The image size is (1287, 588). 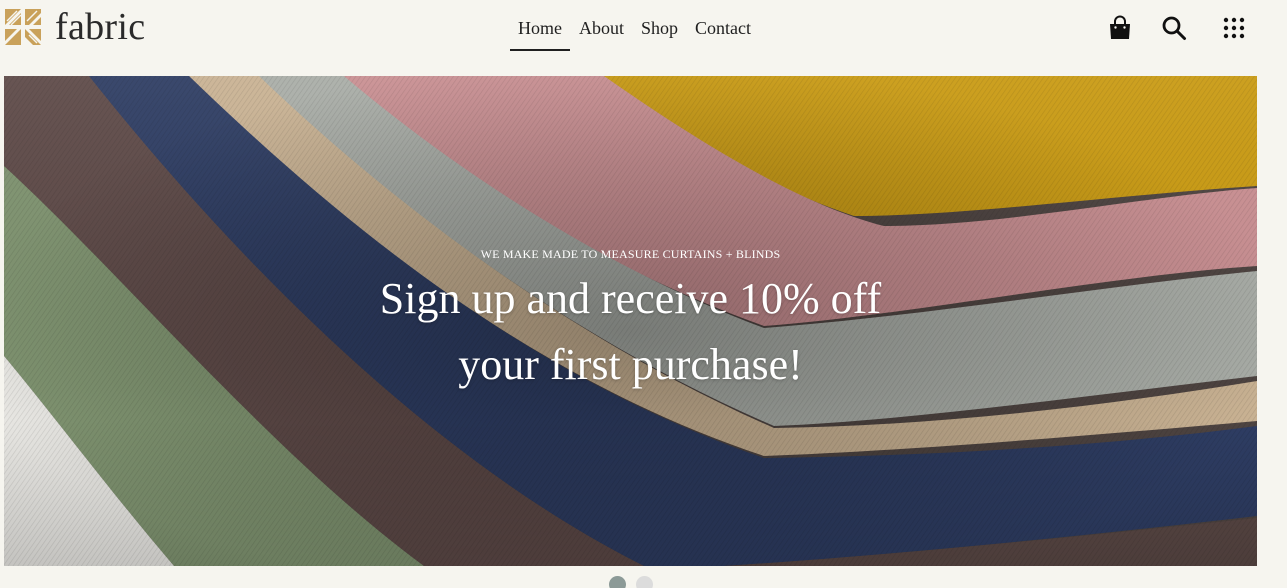 I want to click on search-icon, so click(x=1174, y=28).